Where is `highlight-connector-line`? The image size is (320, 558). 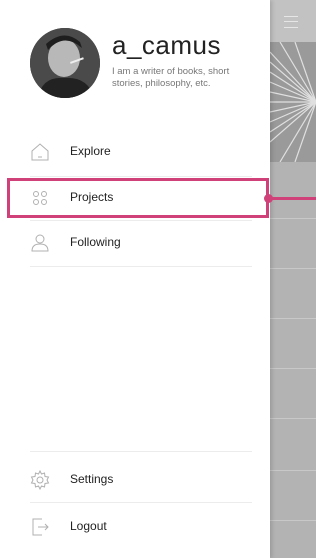 highlight-connector-line is located at coordinates (292, 198).